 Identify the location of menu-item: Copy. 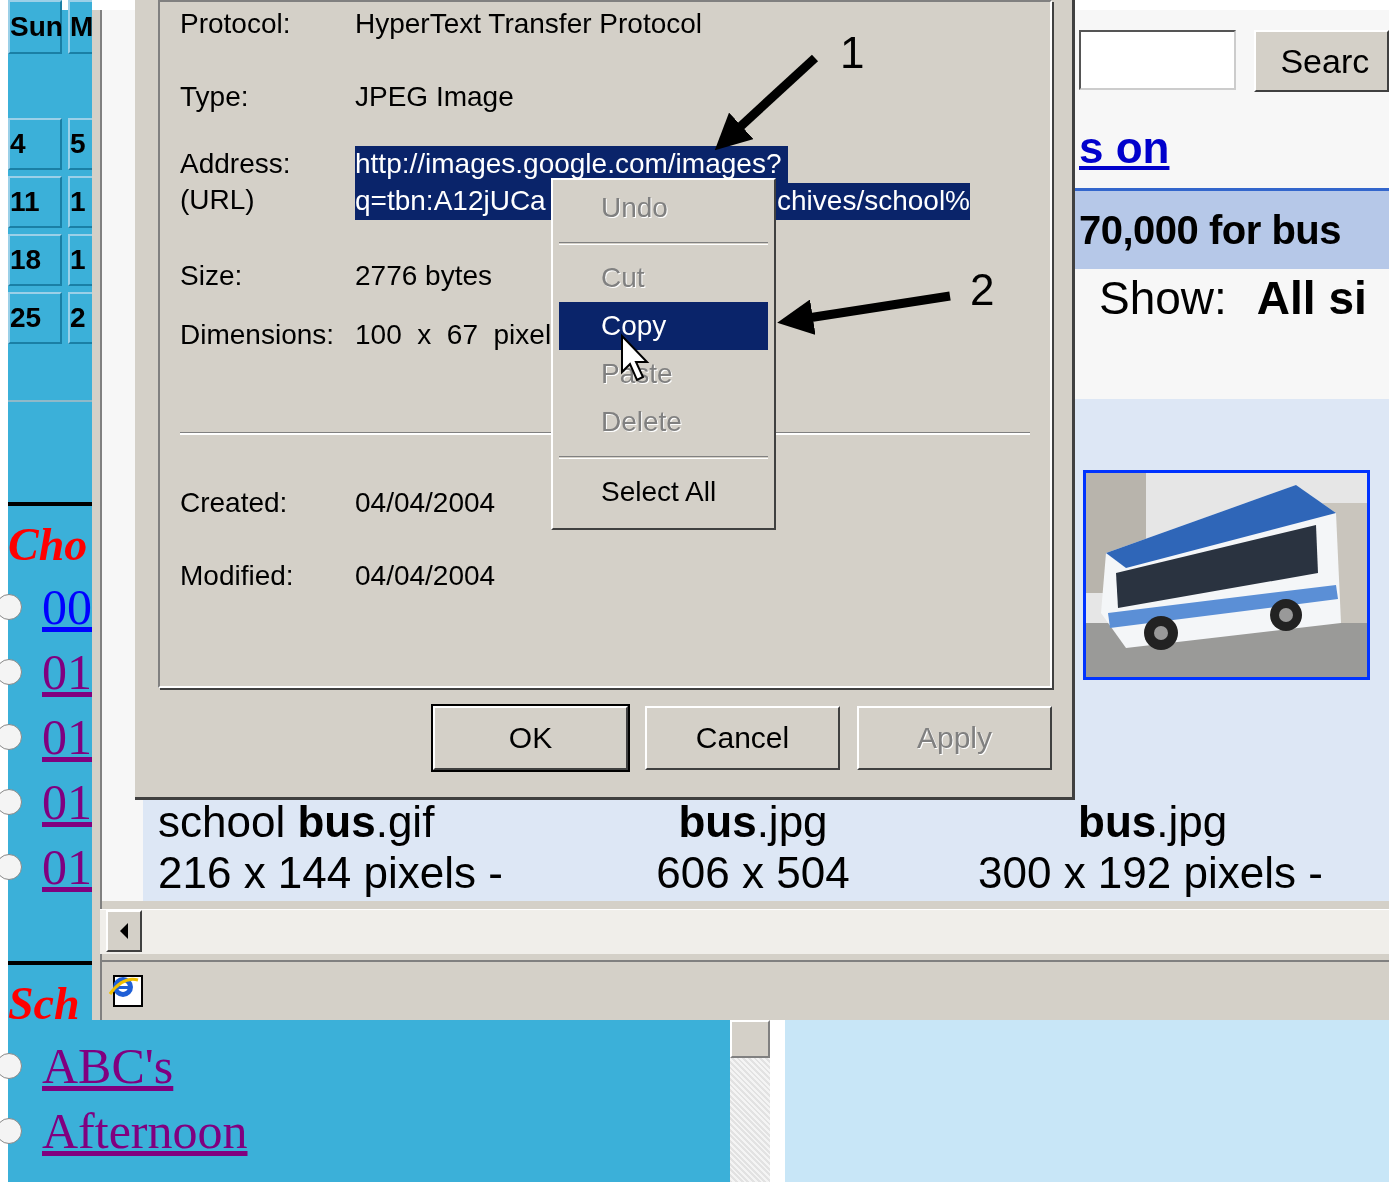
(663, 326).